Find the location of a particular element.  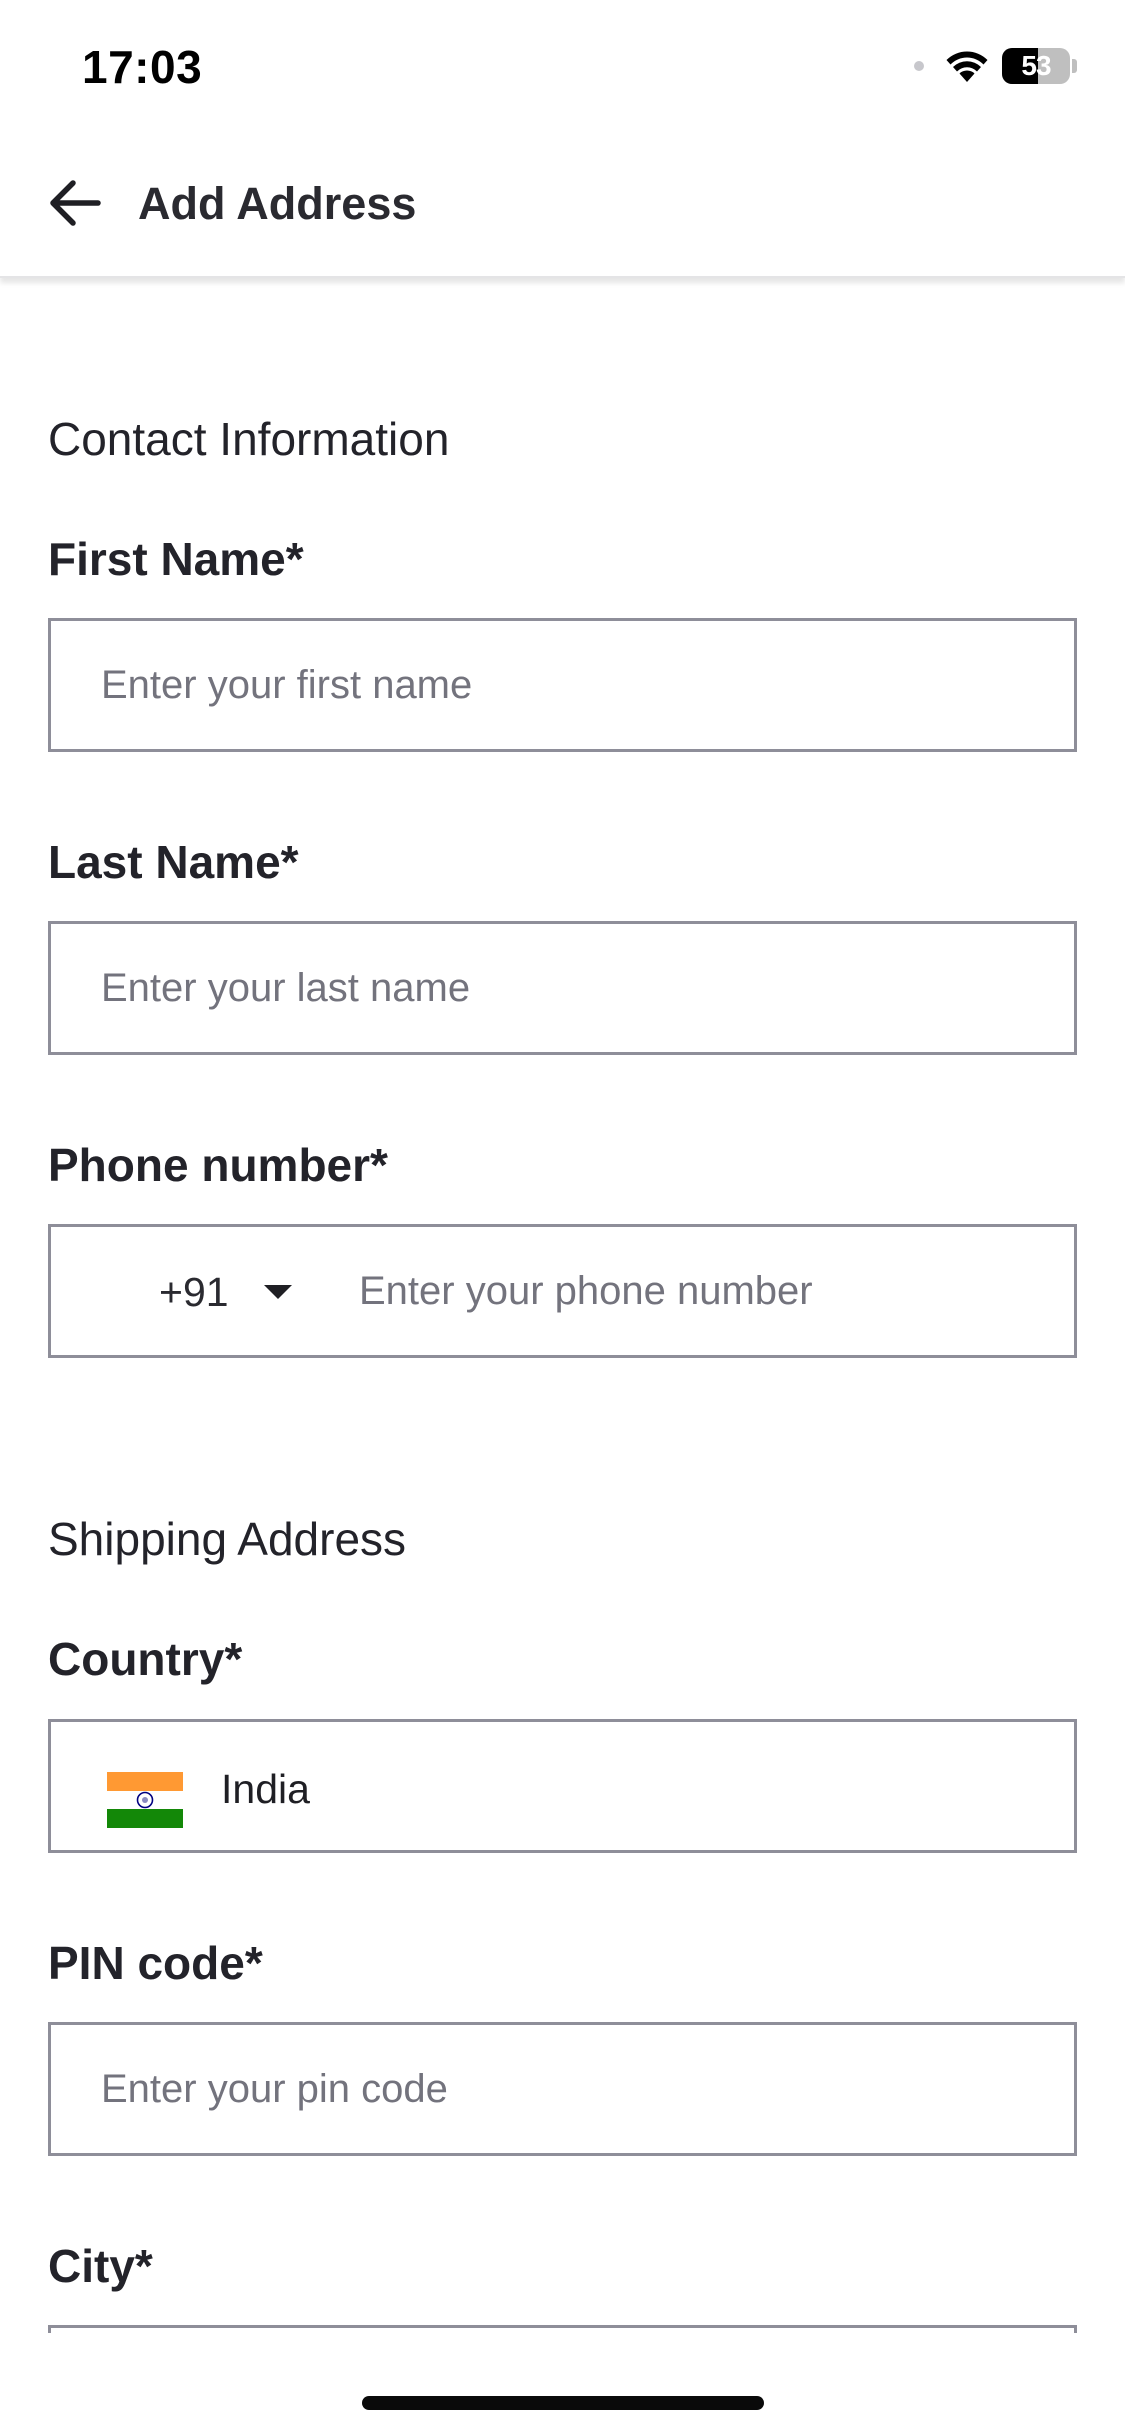

phone-input is located at coordinates (709, 1291).